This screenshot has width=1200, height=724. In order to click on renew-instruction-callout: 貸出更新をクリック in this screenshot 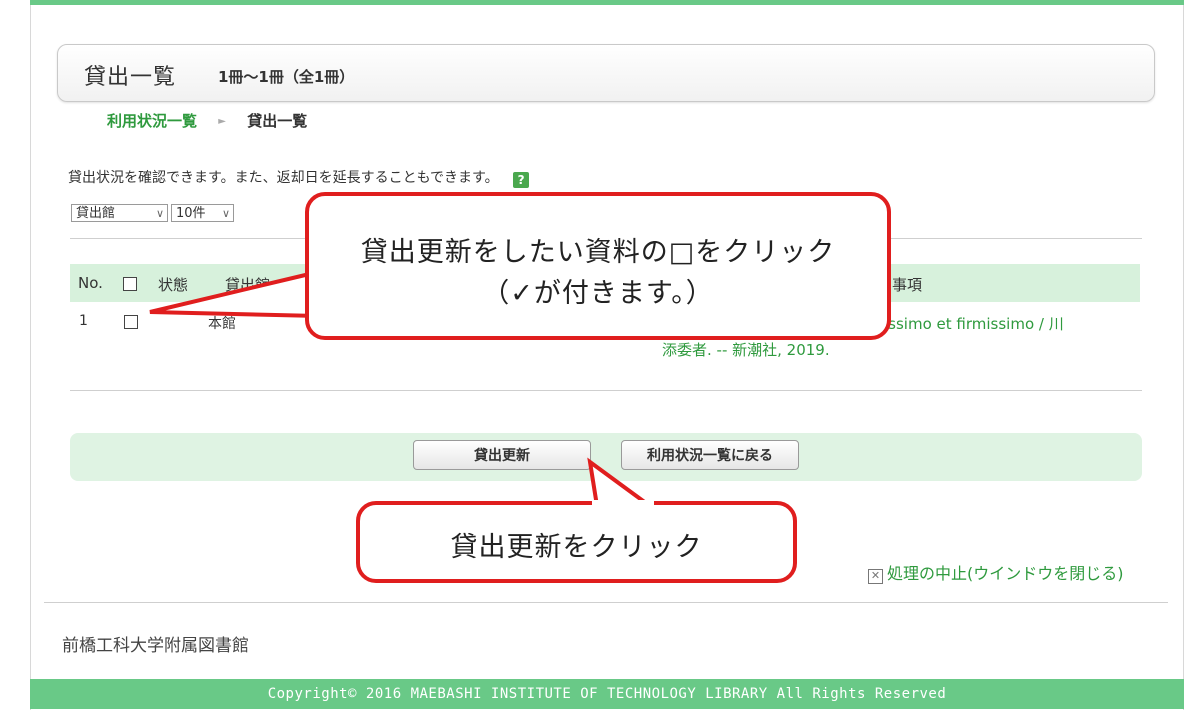, I will do `click(576, 542)`.